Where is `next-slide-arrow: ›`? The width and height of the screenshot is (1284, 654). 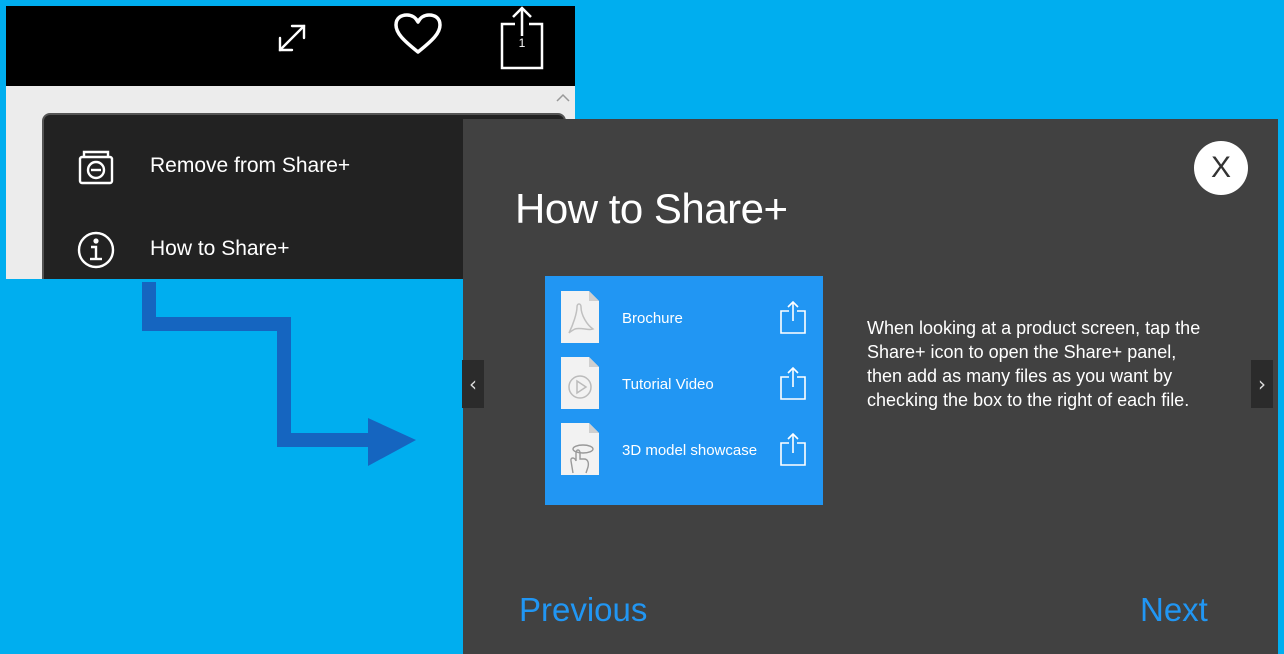 next-slide-arrow: › is located at coordinates (1262, 384).